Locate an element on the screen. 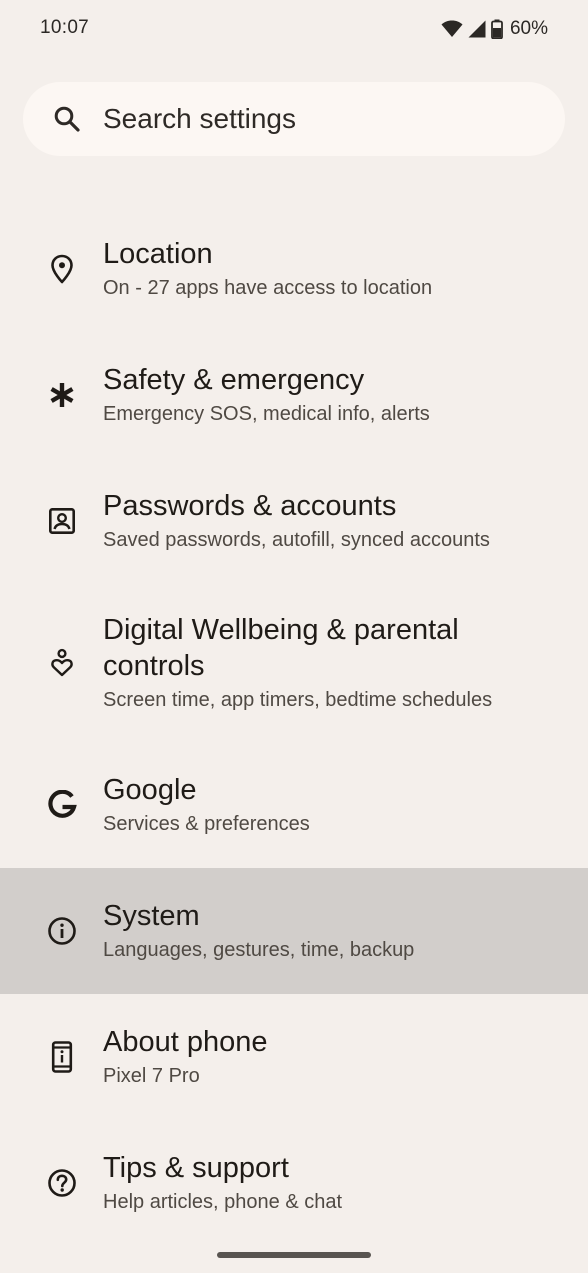 Image resolution: width=588 pixels, height=1273 pixels. setting-title: System is located at coordinates (151, 916).